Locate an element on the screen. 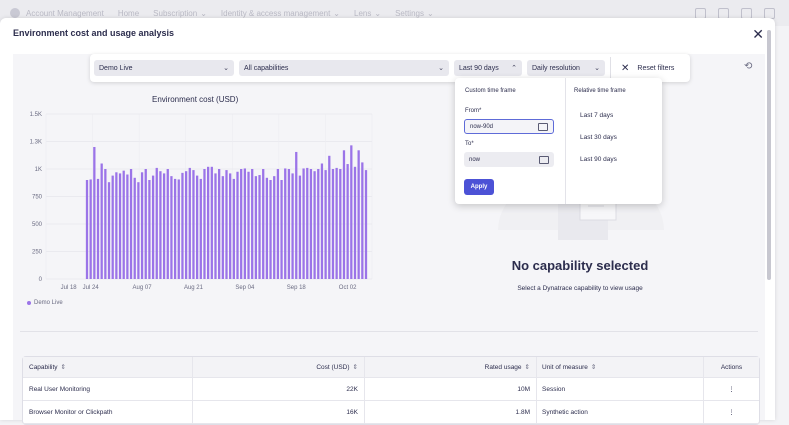 This screenshot has width=789, height=425. relative-option-90d: Last 90 days is located at coordinates (598, 159).